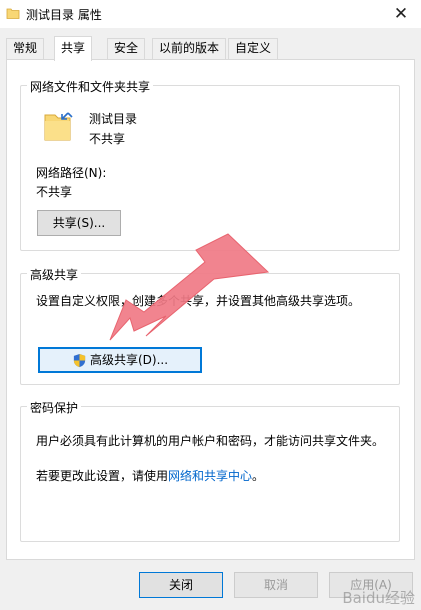 This screenshot has width=421, height=610. I want to click on tab-general: 常规, so click(25, 48).